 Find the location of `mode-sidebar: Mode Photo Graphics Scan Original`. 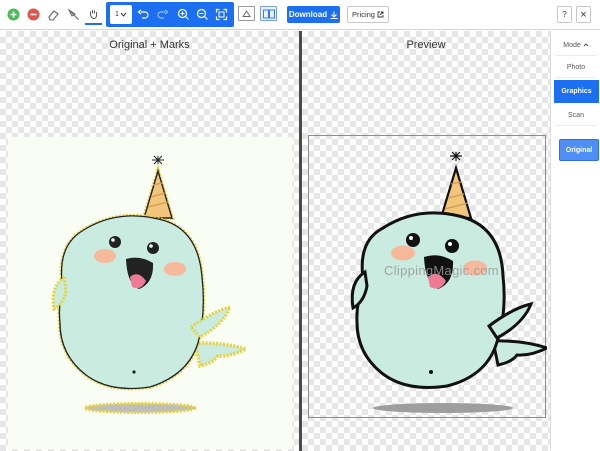

mode-sidebar: Mode Photo Graphics Scan Original is located at coordinates (575, 241).